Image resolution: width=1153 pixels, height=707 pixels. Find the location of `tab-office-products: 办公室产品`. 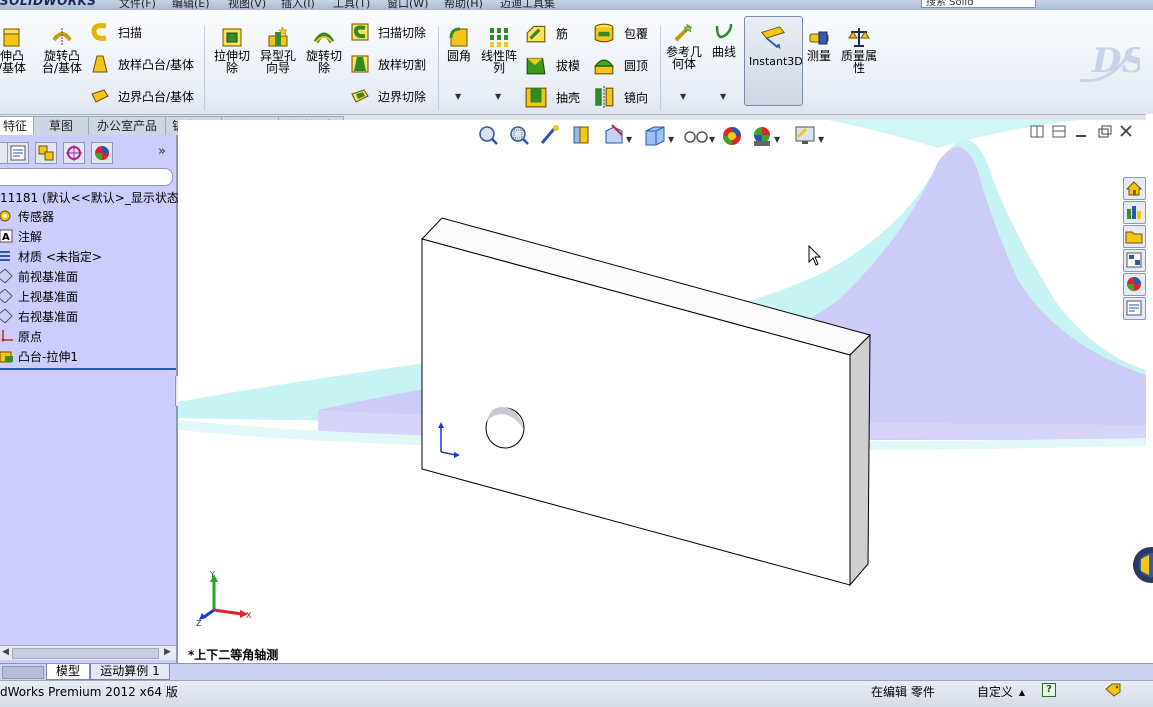

tab-office-products: 办公室产品 is located at coordinates (127, 125).